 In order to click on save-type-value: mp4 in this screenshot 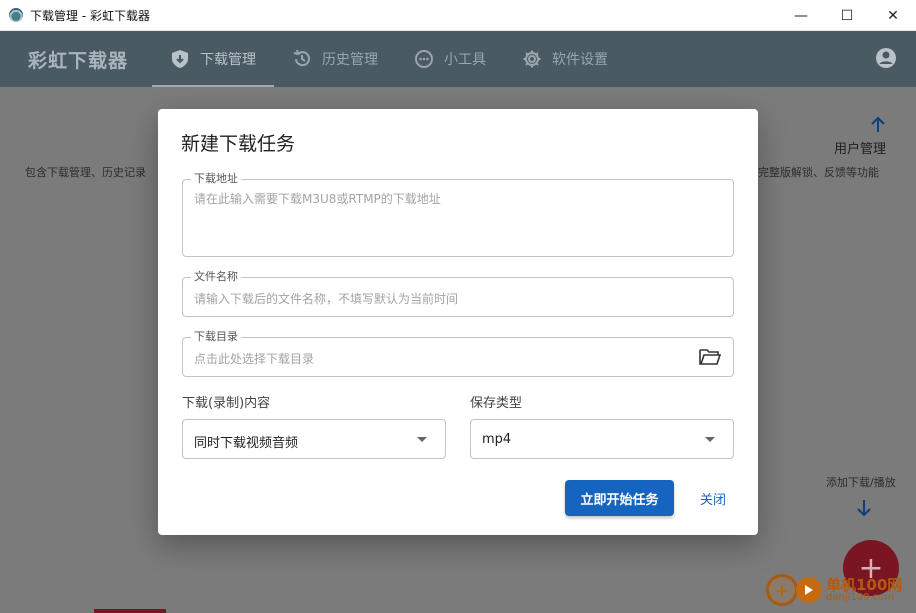, I will do `click(497, 439)`.